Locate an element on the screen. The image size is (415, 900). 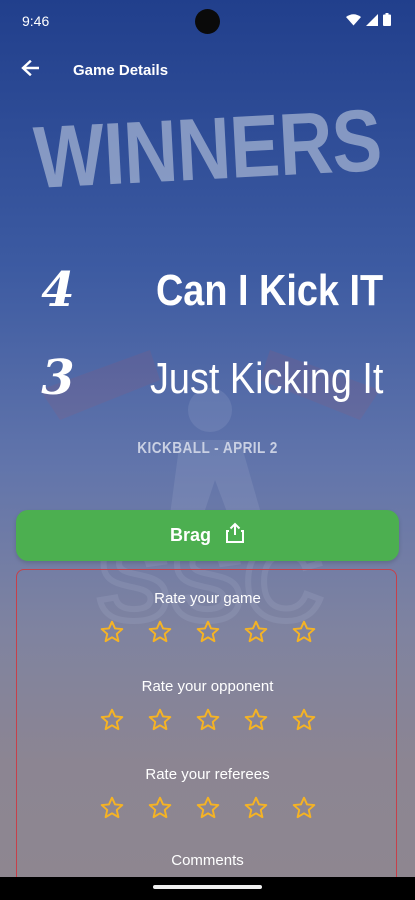
camera-cutout is located at coordinates (207, 21).